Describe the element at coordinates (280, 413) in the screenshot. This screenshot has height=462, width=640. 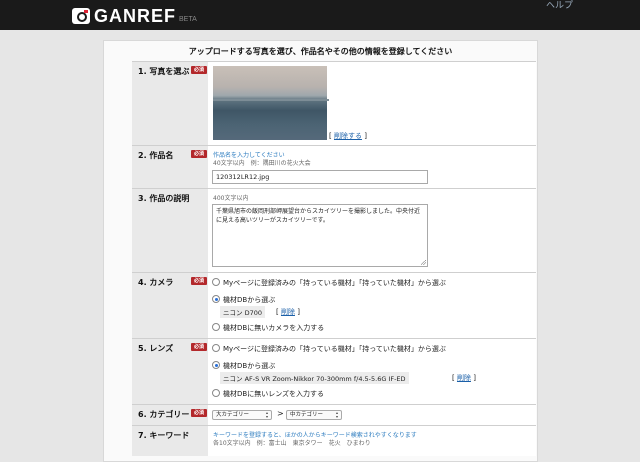
I see `category-arrow: >` at that location.